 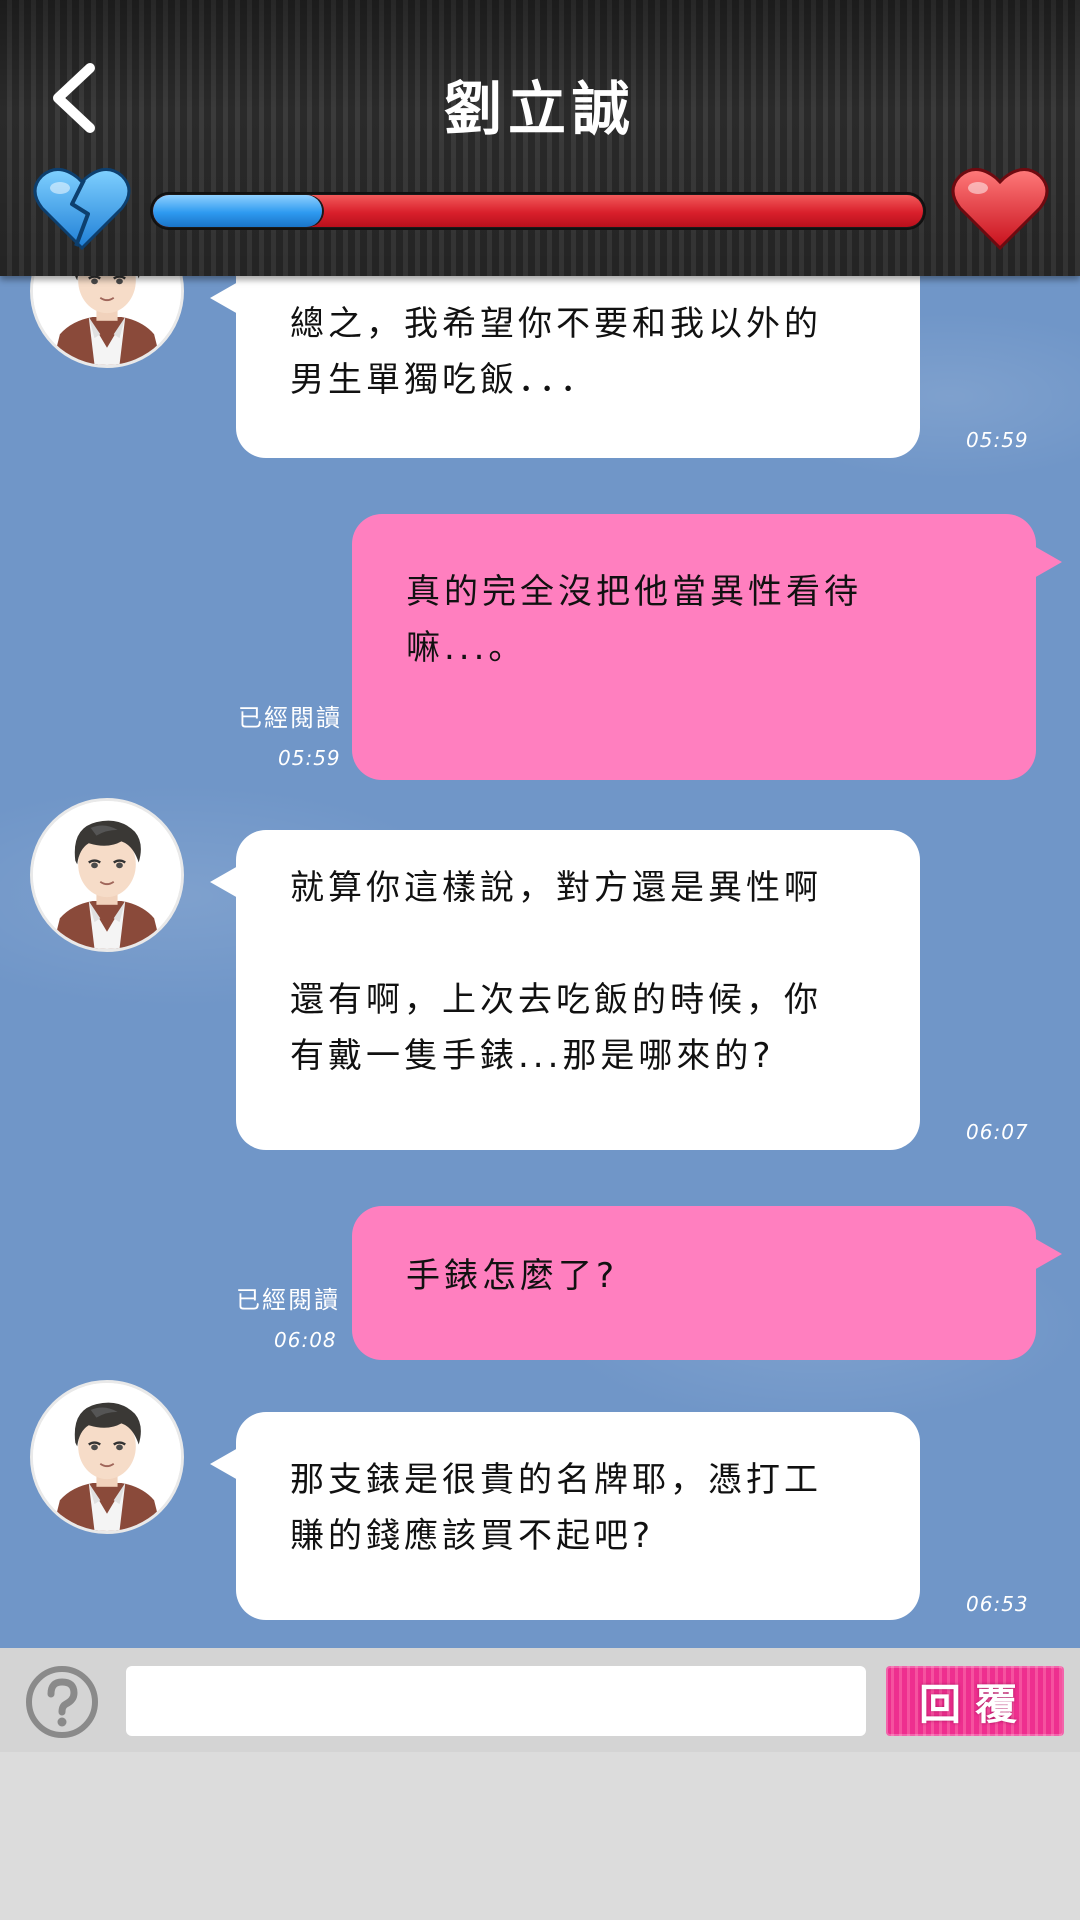 What do you see at coordinates (238, 211) in the screenshot?
I see `affection-meter-fill` at bounding box center [238, 211].